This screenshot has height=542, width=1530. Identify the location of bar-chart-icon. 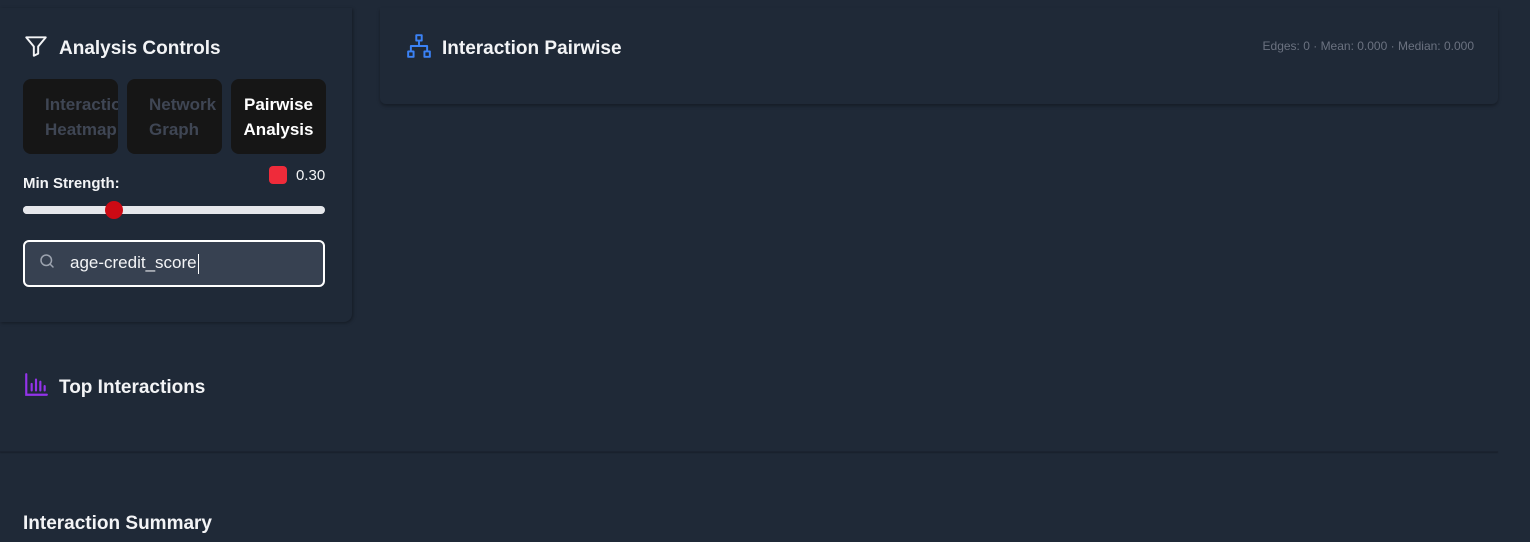
(36, 387).